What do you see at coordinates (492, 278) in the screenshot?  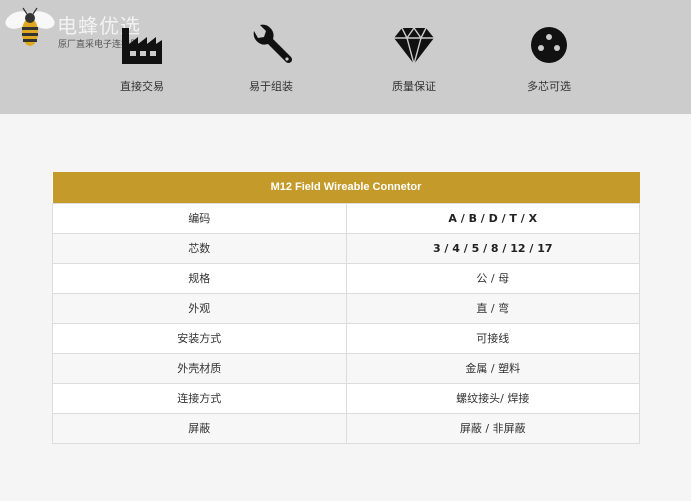 I see `row-value: 公 / 母` at bounding box center [492, 278].